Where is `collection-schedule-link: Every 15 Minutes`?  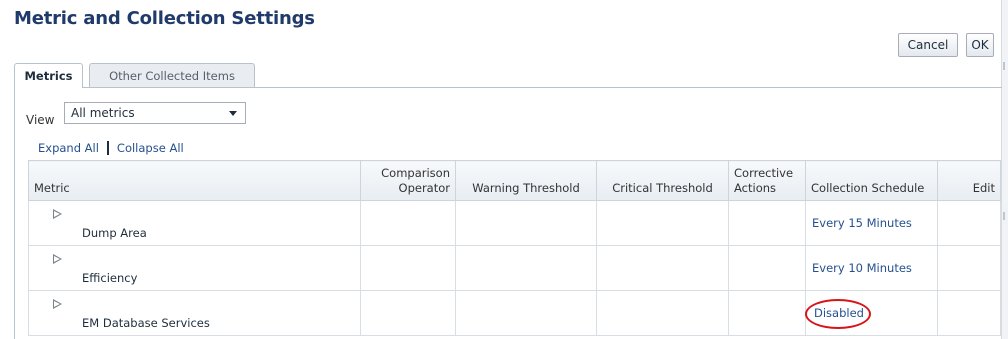 collection-schedule-link: Every 15 Minutes is located at coordinates (862, 223).